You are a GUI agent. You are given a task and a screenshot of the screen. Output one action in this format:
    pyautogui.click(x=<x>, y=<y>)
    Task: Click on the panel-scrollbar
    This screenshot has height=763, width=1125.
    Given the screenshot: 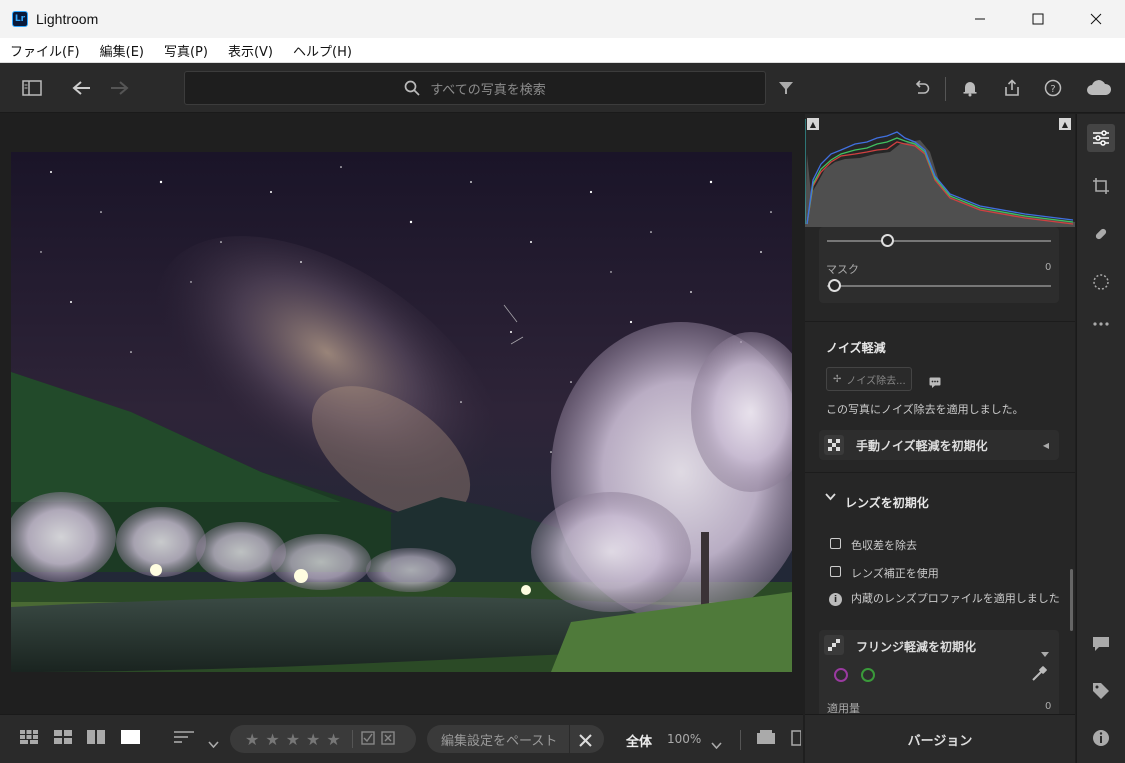 What is the action you would take?
    pyautogui.click(x=1071, y=600)
    